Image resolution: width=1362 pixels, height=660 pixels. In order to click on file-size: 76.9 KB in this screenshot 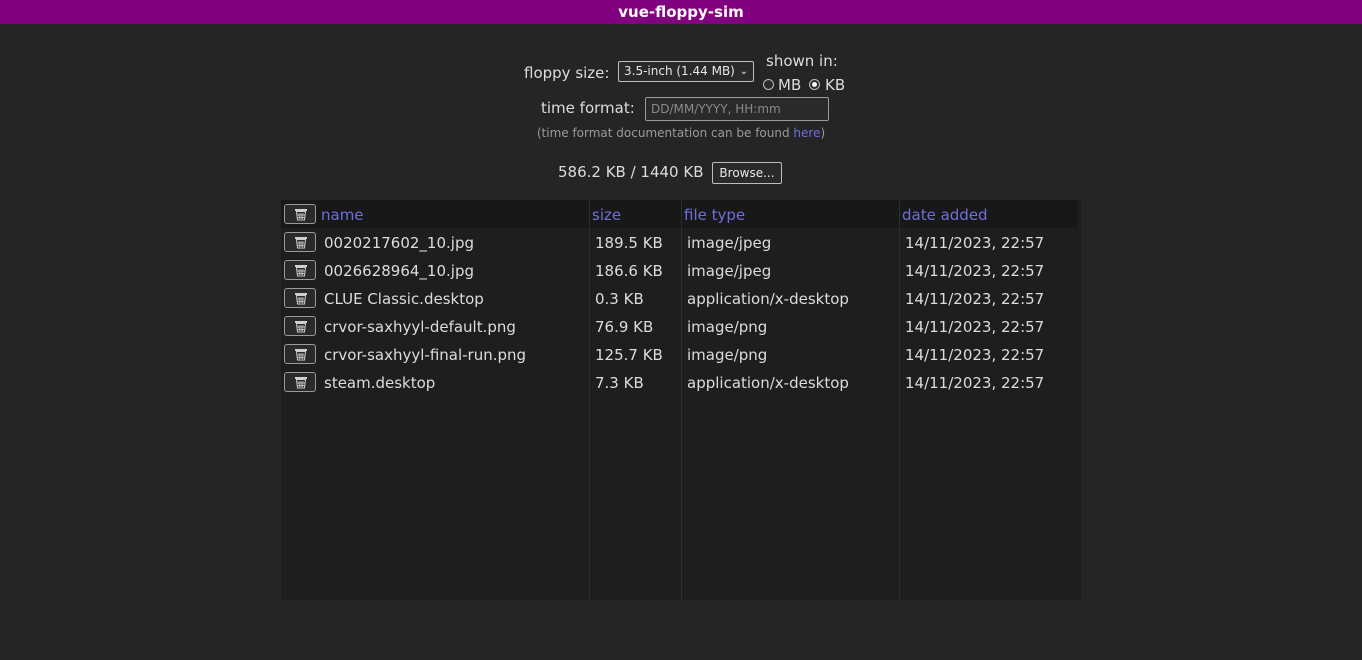, I will do `click(624, 327)`.